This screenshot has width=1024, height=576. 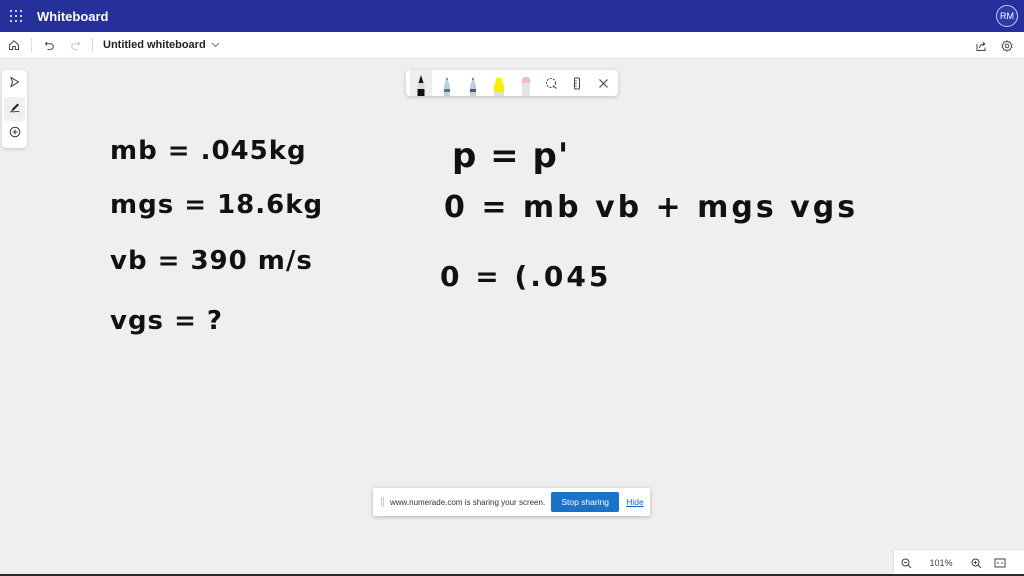 I want to click on select-tool-button, so click(x=14, y=83).